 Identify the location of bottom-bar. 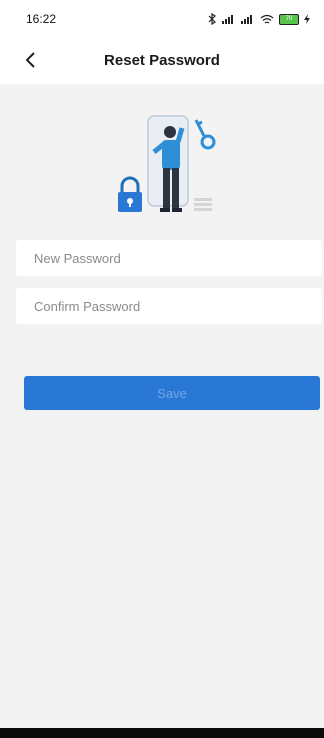
(162, 733).